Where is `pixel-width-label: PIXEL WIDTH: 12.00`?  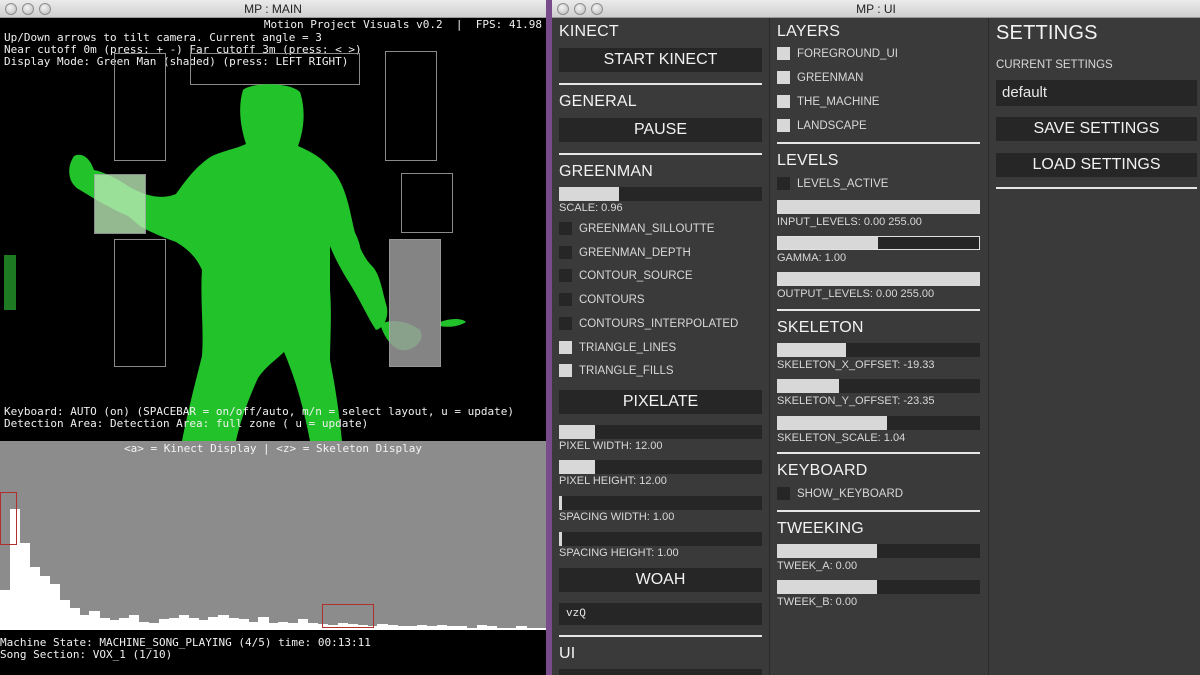
pixel-width-label: PIXEL WIDTH: 12.00 is located at coordinates (611, 446).